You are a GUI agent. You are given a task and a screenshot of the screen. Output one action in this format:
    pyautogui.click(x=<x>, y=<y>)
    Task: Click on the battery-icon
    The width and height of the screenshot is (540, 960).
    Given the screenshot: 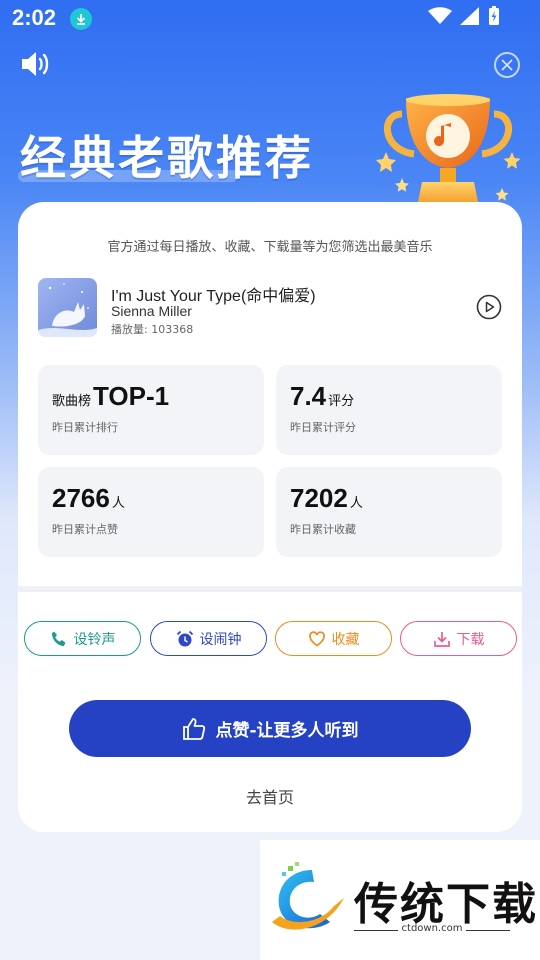 What is the action you would take?
    pyautogui.click(x=494, y=15)
    